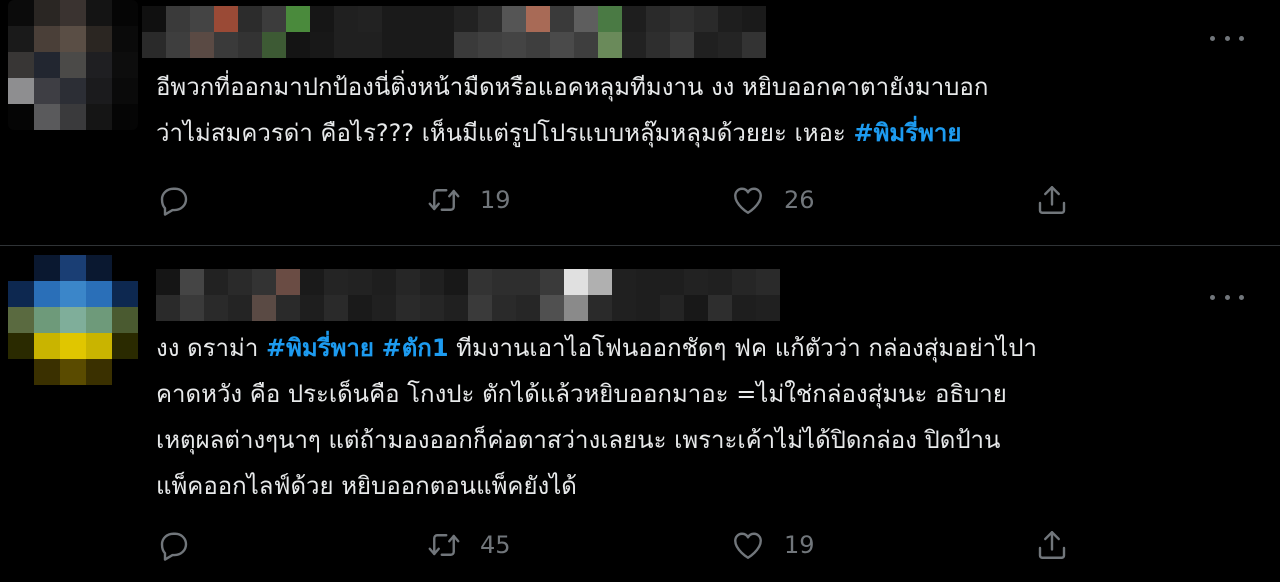 The width and height of the screenshot is (1280, 582). What do you see at coordinates (468, 200) in the screenshot?
I see `retweet-button: 19` at bounding box center [468, 200].